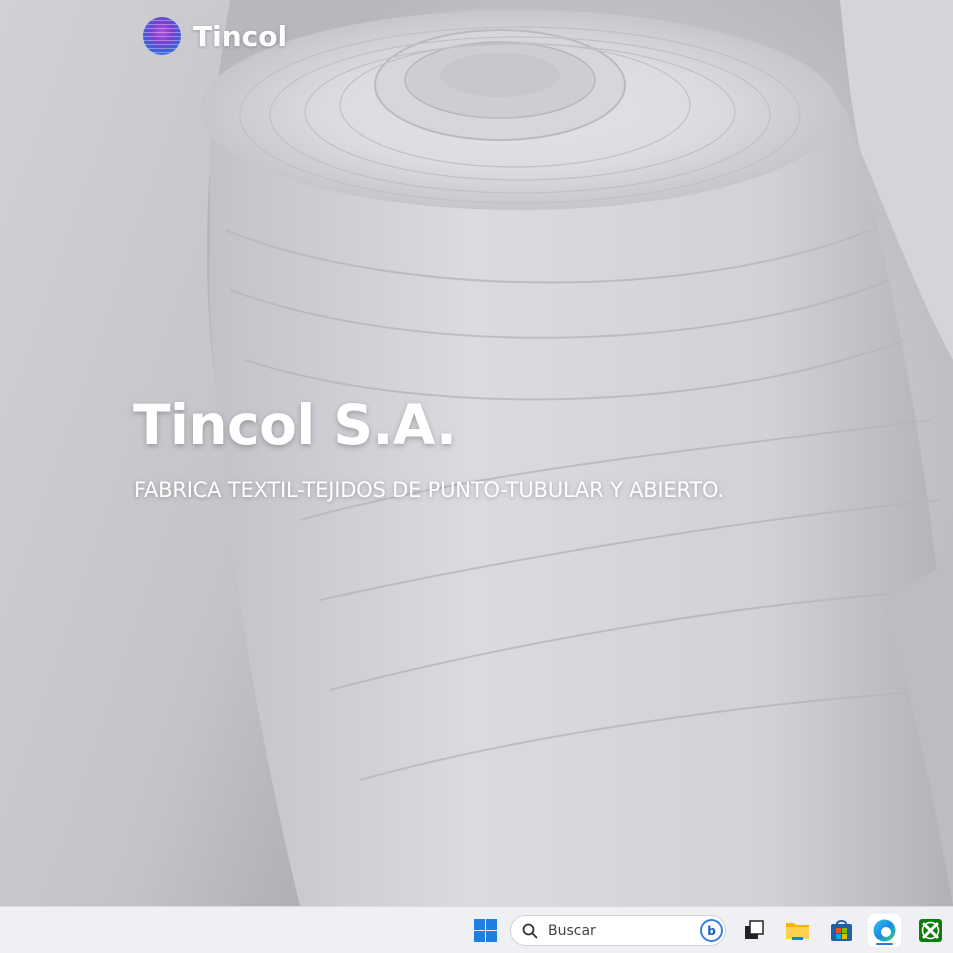 The height and width of the screenshot is (953, 953). I want to click on windows-start-icon, so click(485, 930).